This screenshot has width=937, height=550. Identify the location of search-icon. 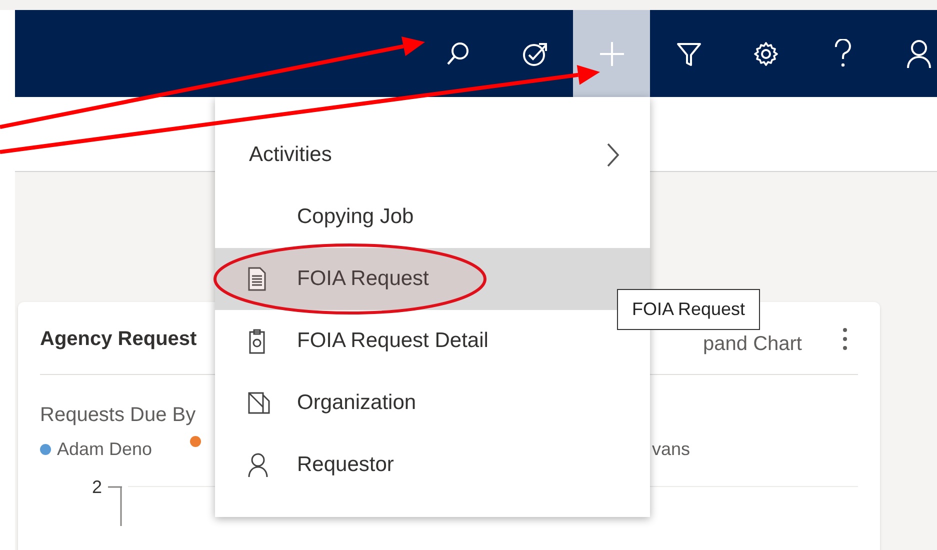
(457, 53).